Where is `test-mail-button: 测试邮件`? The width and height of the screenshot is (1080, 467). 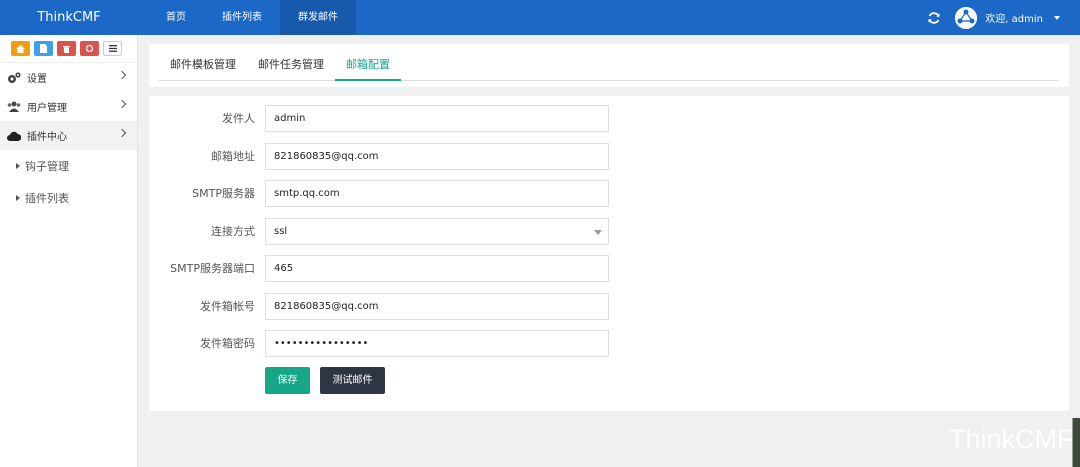
test-mail-button: 测试邮件 is located at coordinates (352, 380).